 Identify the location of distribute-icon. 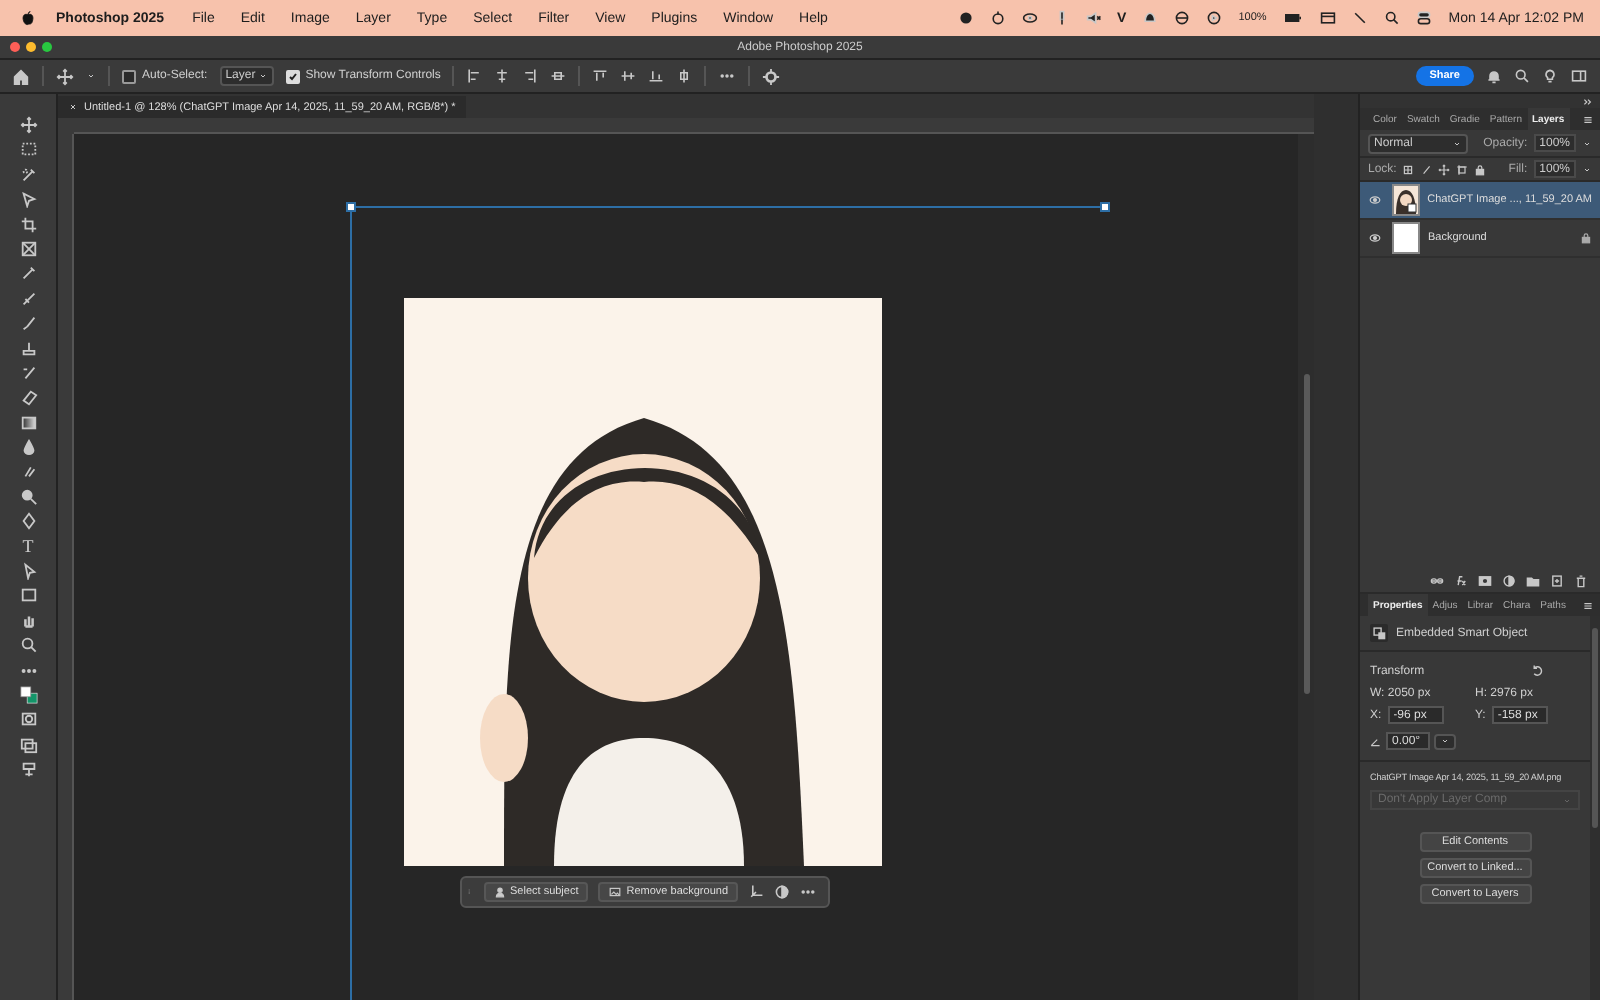
(558, 76).